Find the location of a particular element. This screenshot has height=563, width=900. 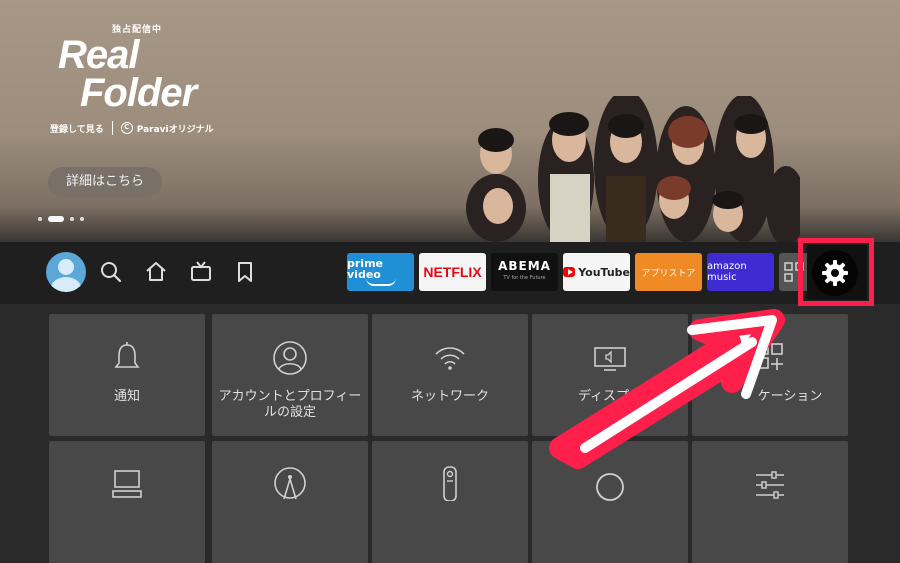

app-abema: ABEMA TV for the Future is located at coordinates (524, 272).